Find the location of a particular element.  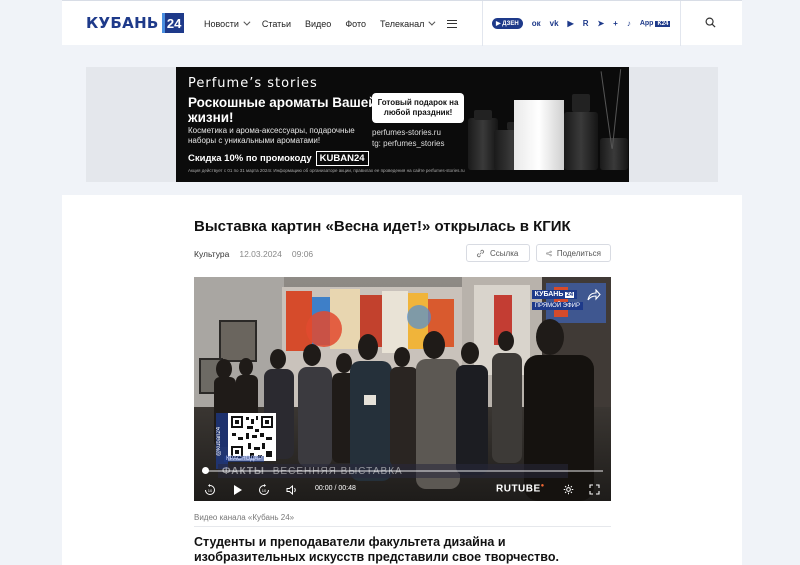

nav-label: Новости is located at coordinates (221, 23).